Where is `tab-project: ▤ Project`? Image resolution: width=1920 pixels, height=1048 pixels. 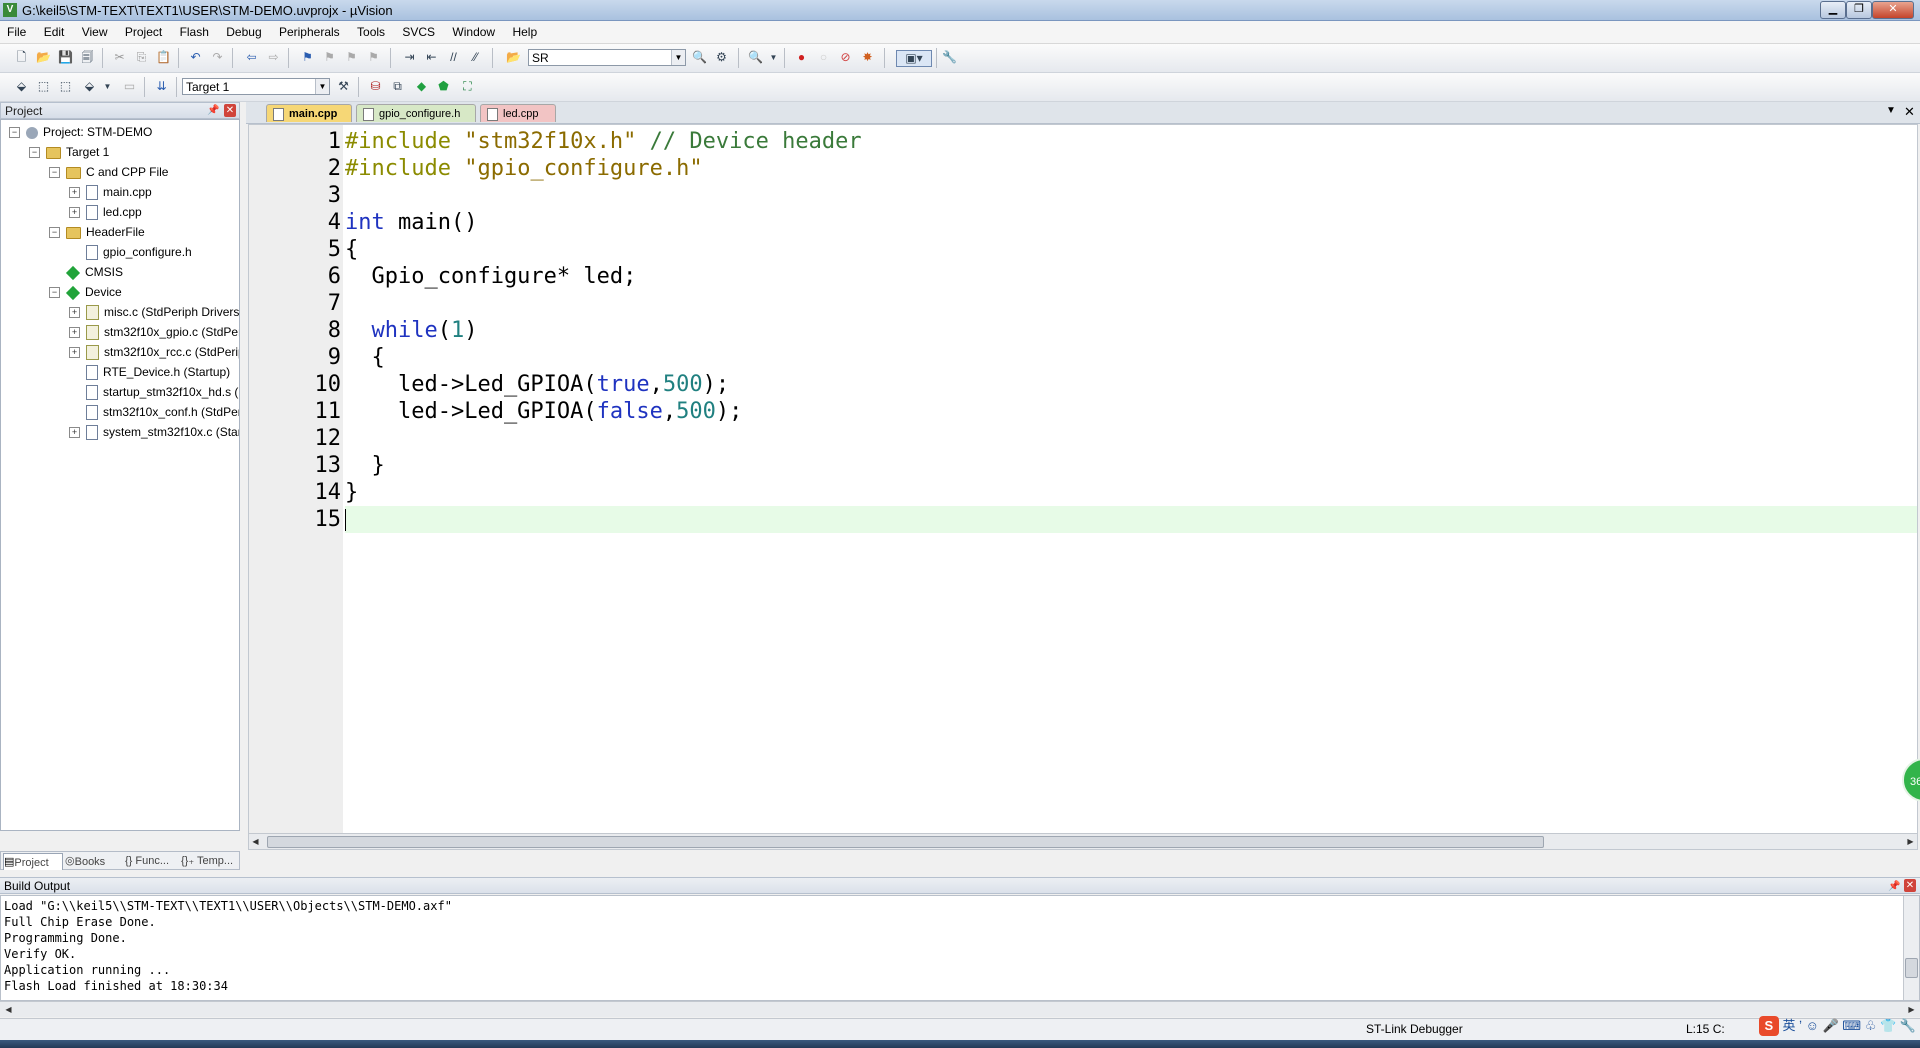 tab-project: ▤ Project is located at coordinates (33, 861).